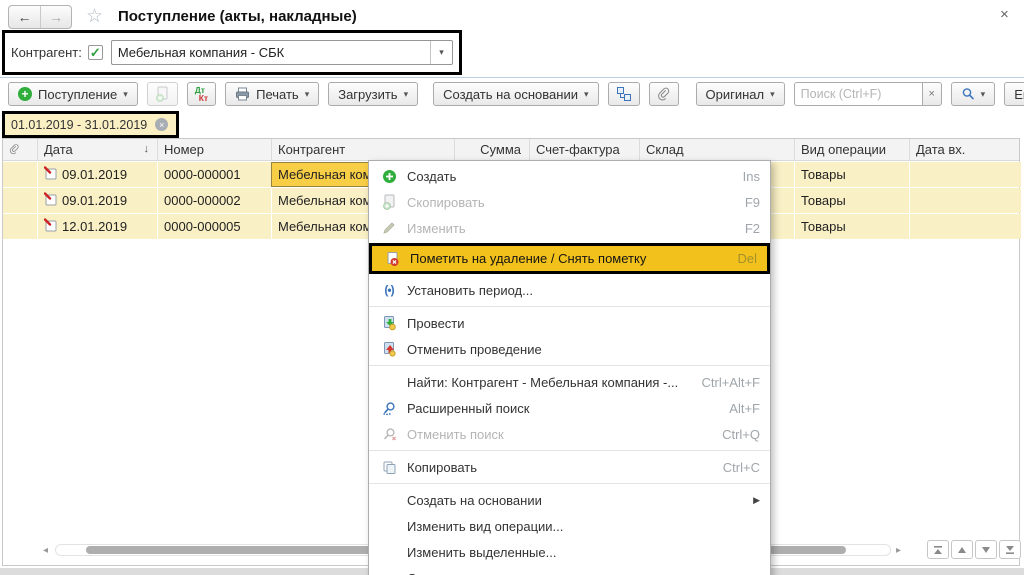 The width and height of the screenshot is (1024, 575). What do you see at coordinates (1010, 549) in the screenshot?
I see `go-last-button` at bounding box center [1010, 549].